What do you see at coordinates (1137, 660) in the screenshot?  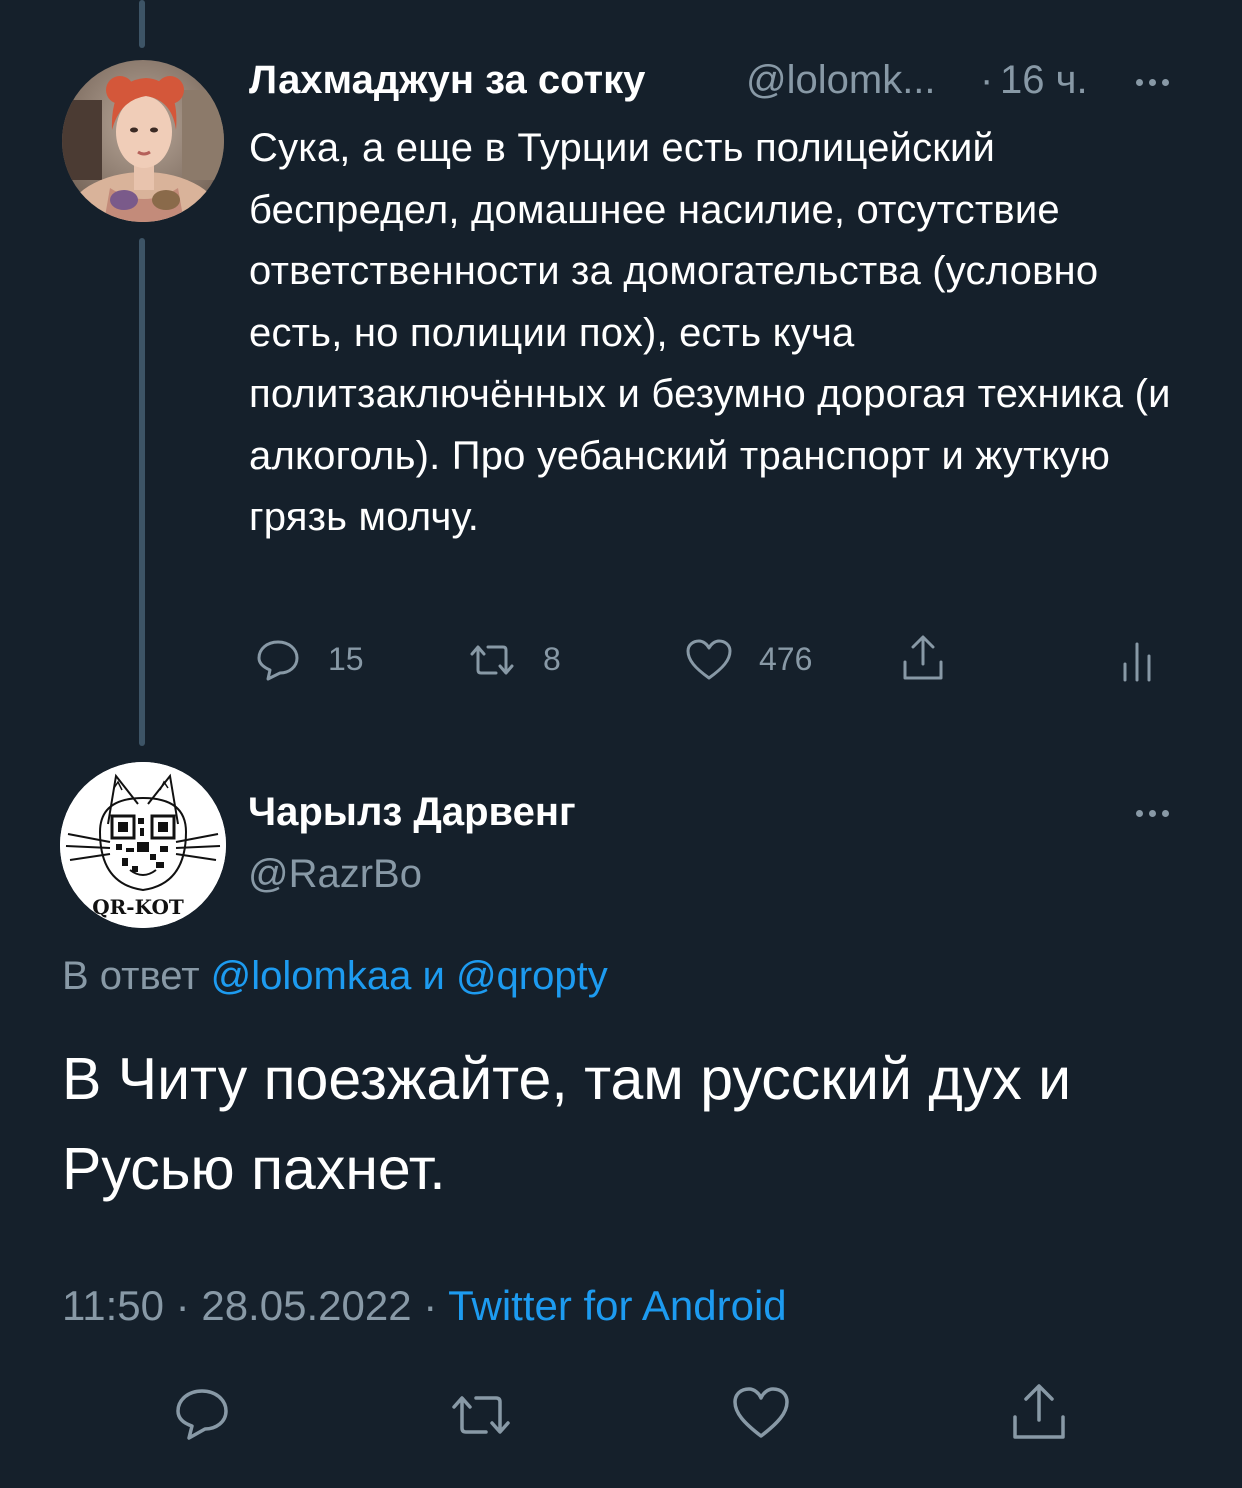 I see `analytics-icon` at bounding box center [1137, 660].